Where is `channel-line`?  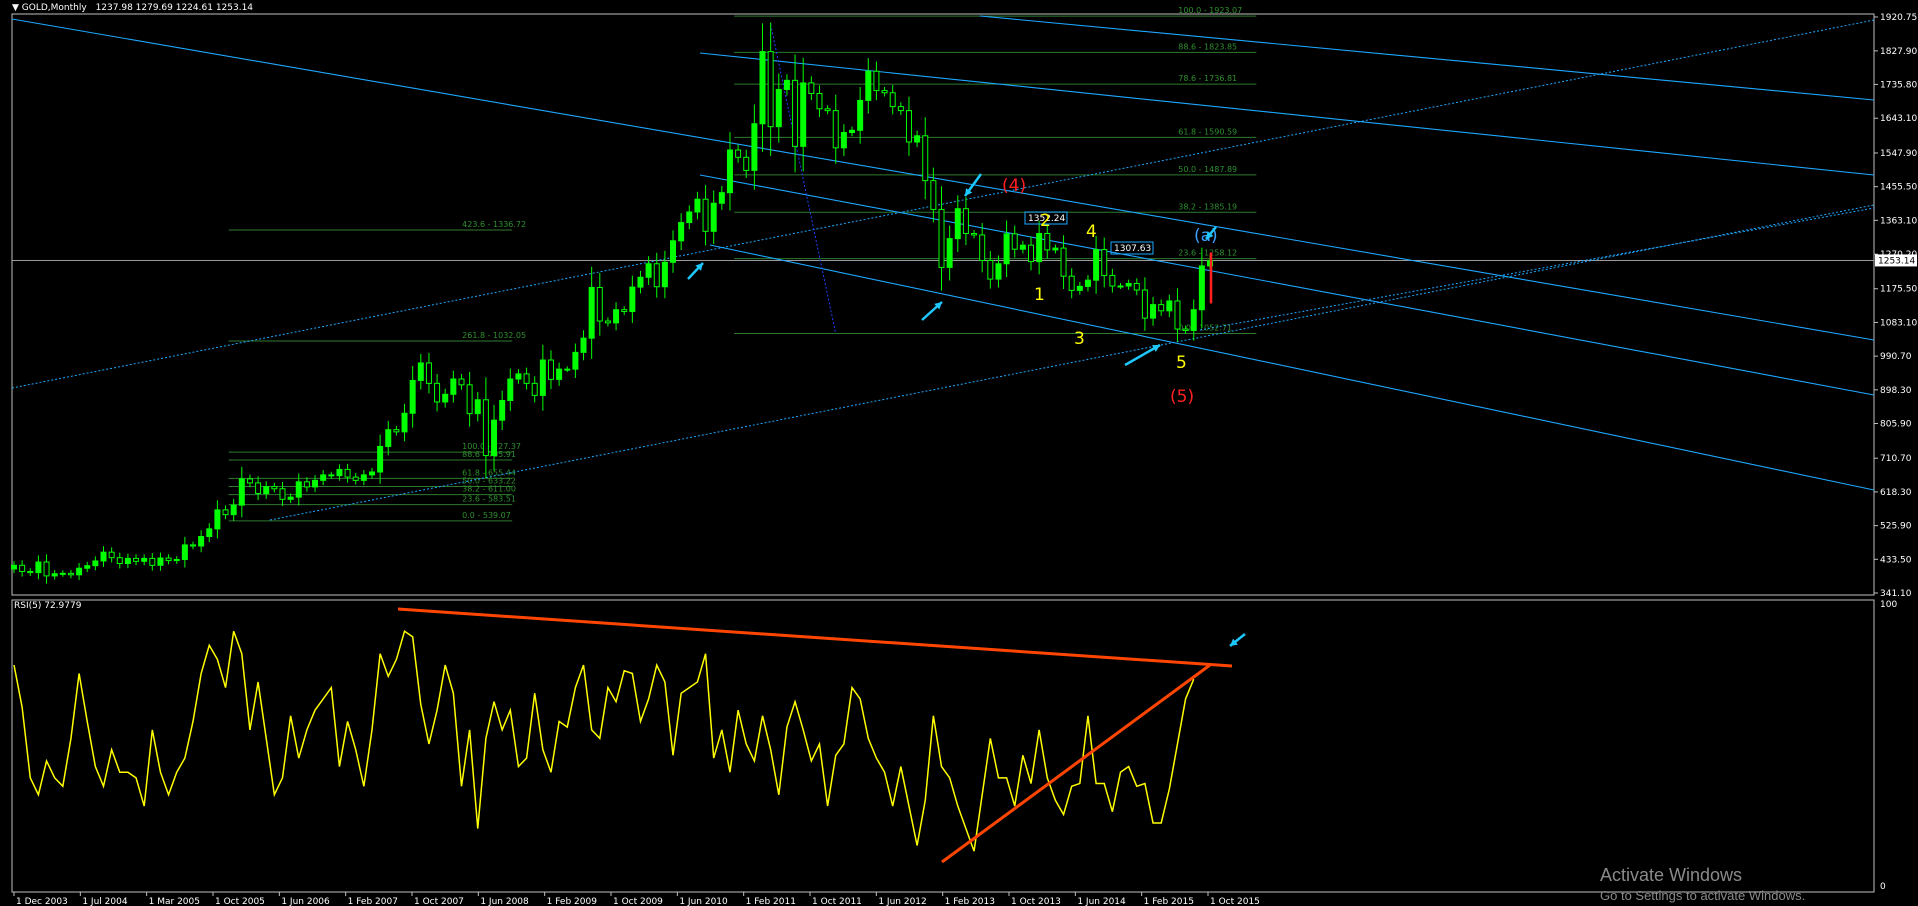 channel-line is located at coordinates (1427, 58).